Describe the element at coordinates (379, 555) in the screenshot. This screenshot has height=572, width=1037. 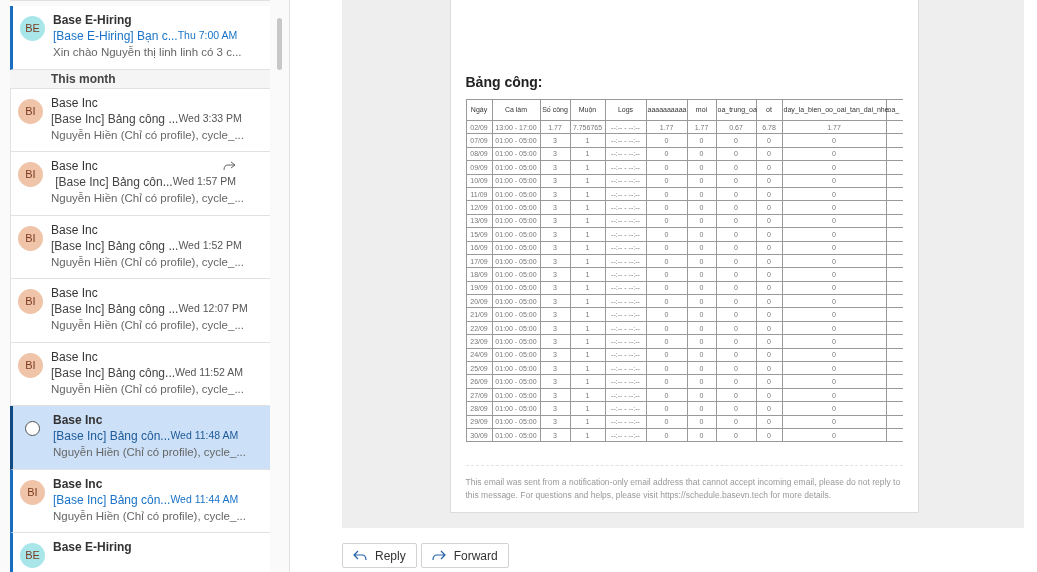
I see `reply-button: Reply` at that location.